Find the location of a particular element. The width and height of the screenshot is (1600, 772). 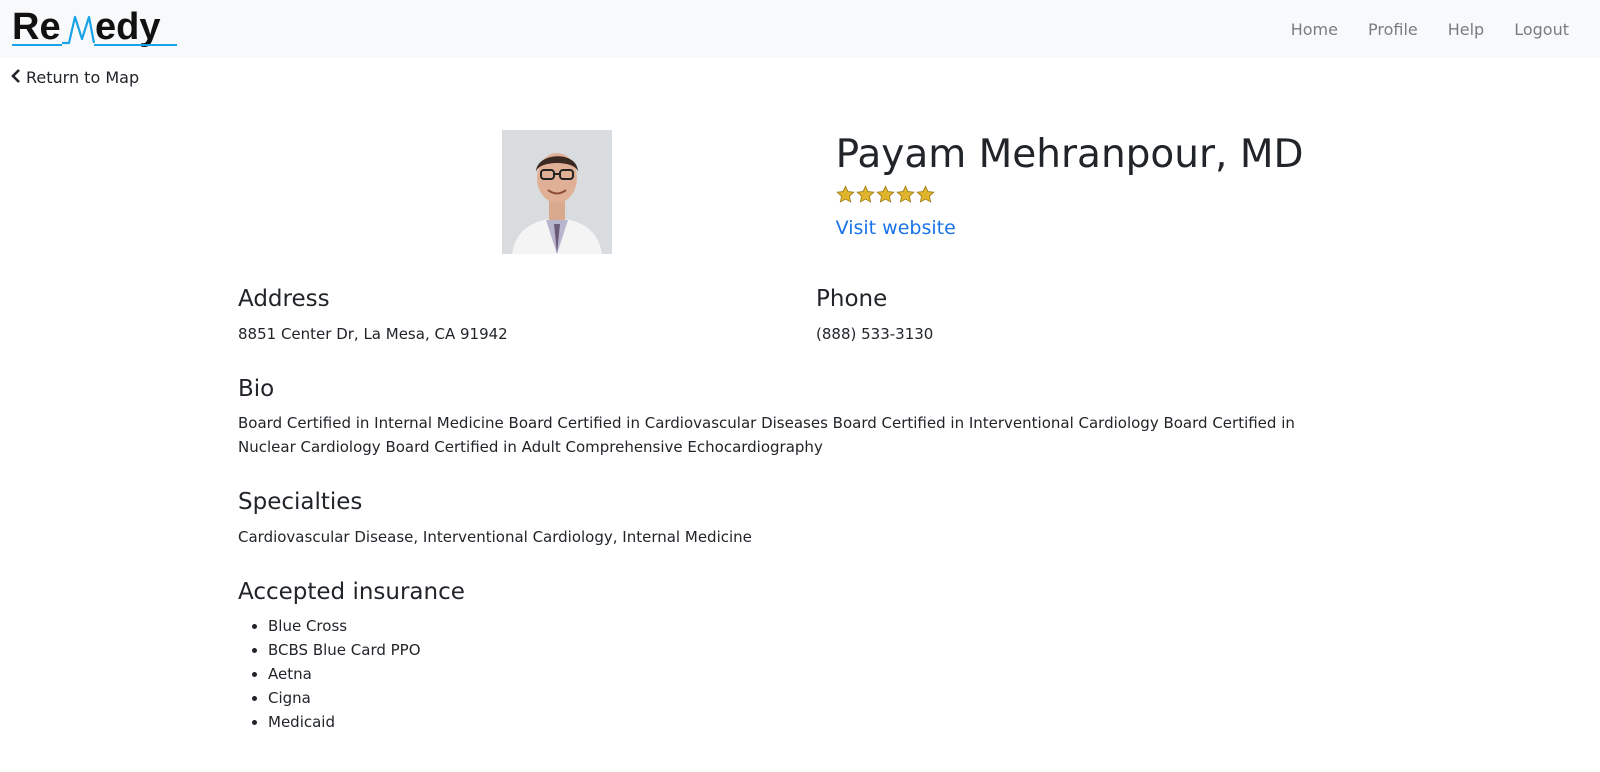

top-navbar: Re edy Home Profile Help Logout is located at coordinates (800, 29).